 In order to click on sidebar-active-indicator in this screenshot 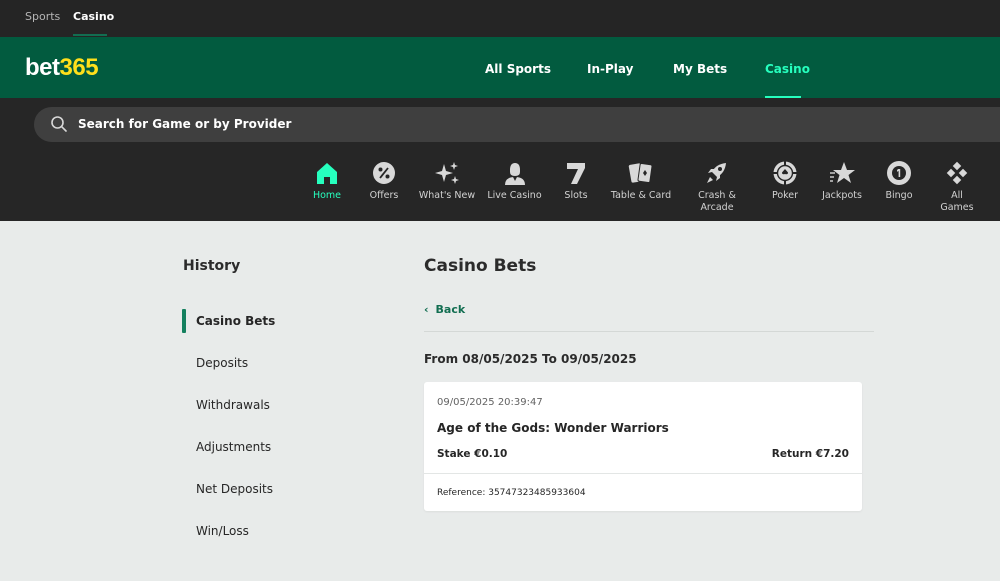, I will do `click(184, 321)`.